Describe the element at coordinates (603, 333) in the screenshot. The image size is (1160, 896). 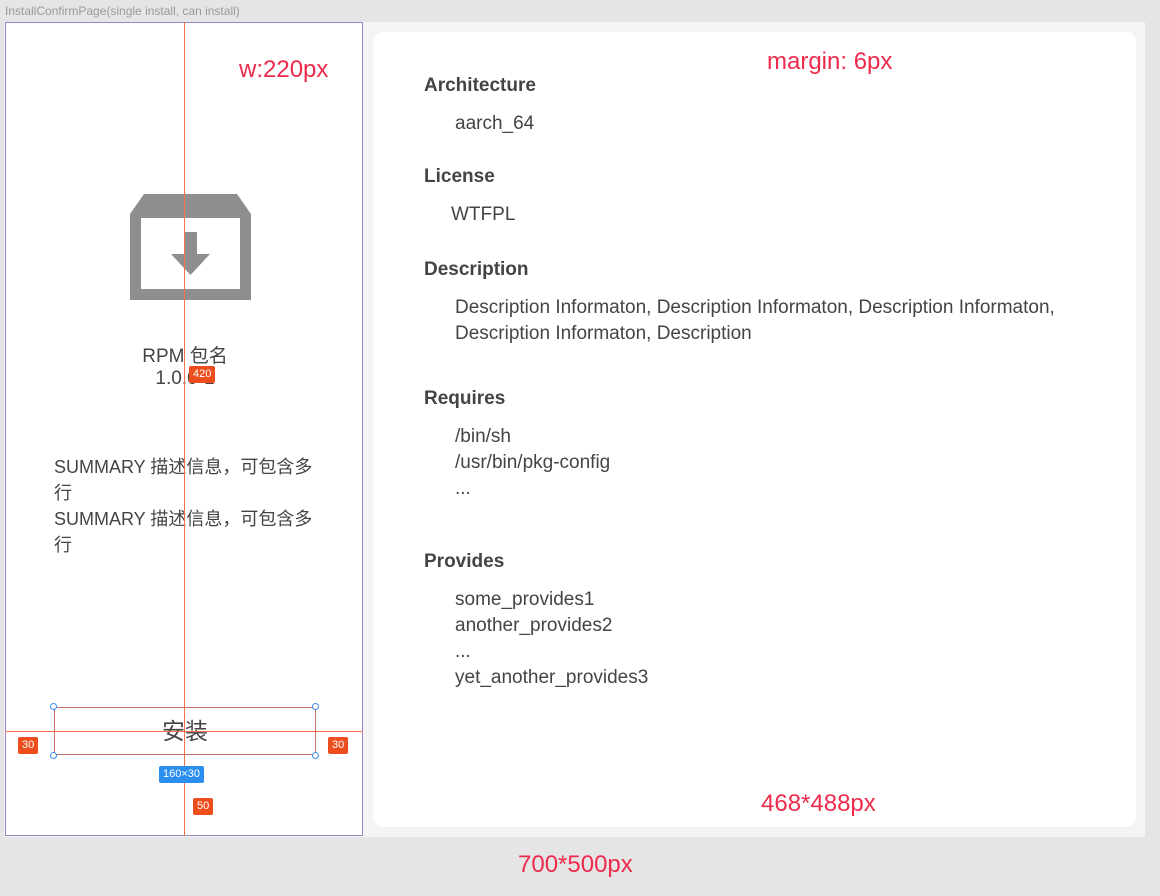
I see `description-line: Description Informaton, Description` at that location.